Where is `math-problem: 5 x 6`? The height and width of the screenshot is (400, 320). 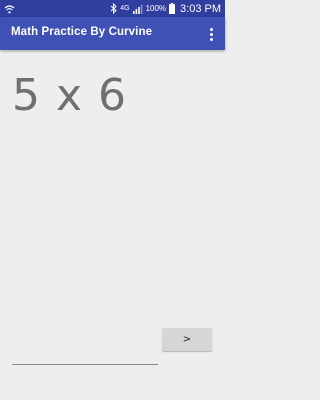
math-problem: 5 x 6 is located at coordinates (69, 95).